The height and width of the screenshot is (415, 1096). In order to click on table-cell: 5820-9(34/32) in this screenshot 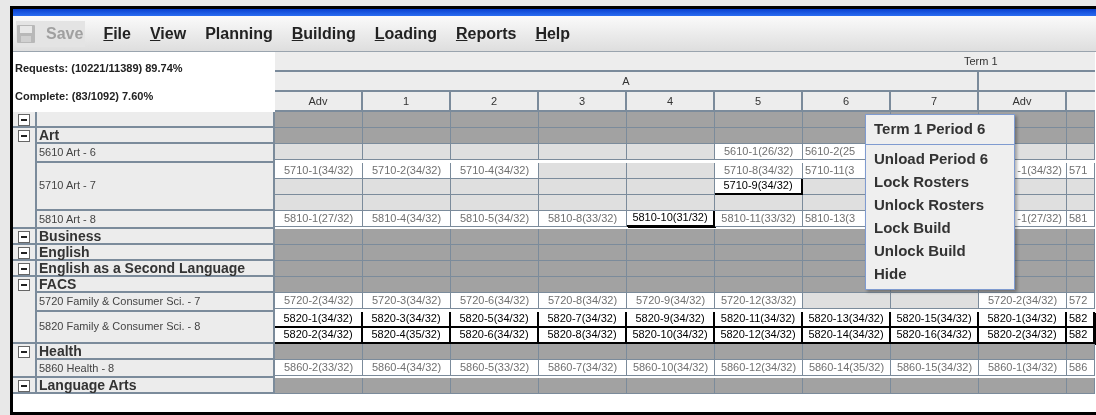, I will do `click(671, 319)`.